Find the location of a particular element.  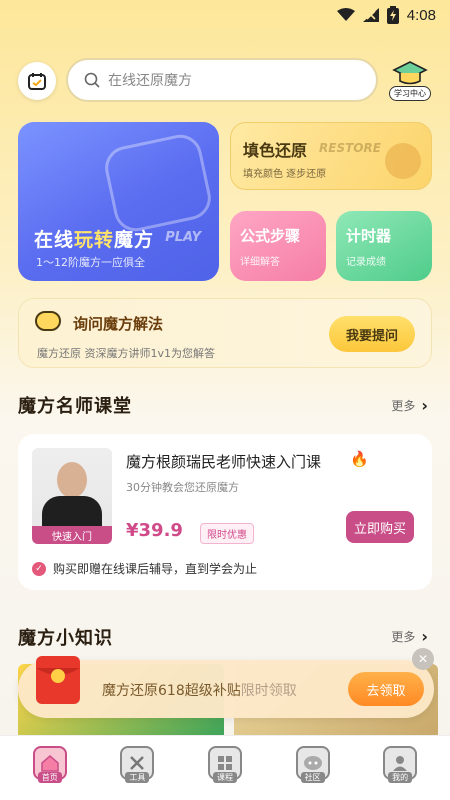

promo-banner: 魔方还原618超级补贴限时领取 去领取 is located at coordinates (226, 687).